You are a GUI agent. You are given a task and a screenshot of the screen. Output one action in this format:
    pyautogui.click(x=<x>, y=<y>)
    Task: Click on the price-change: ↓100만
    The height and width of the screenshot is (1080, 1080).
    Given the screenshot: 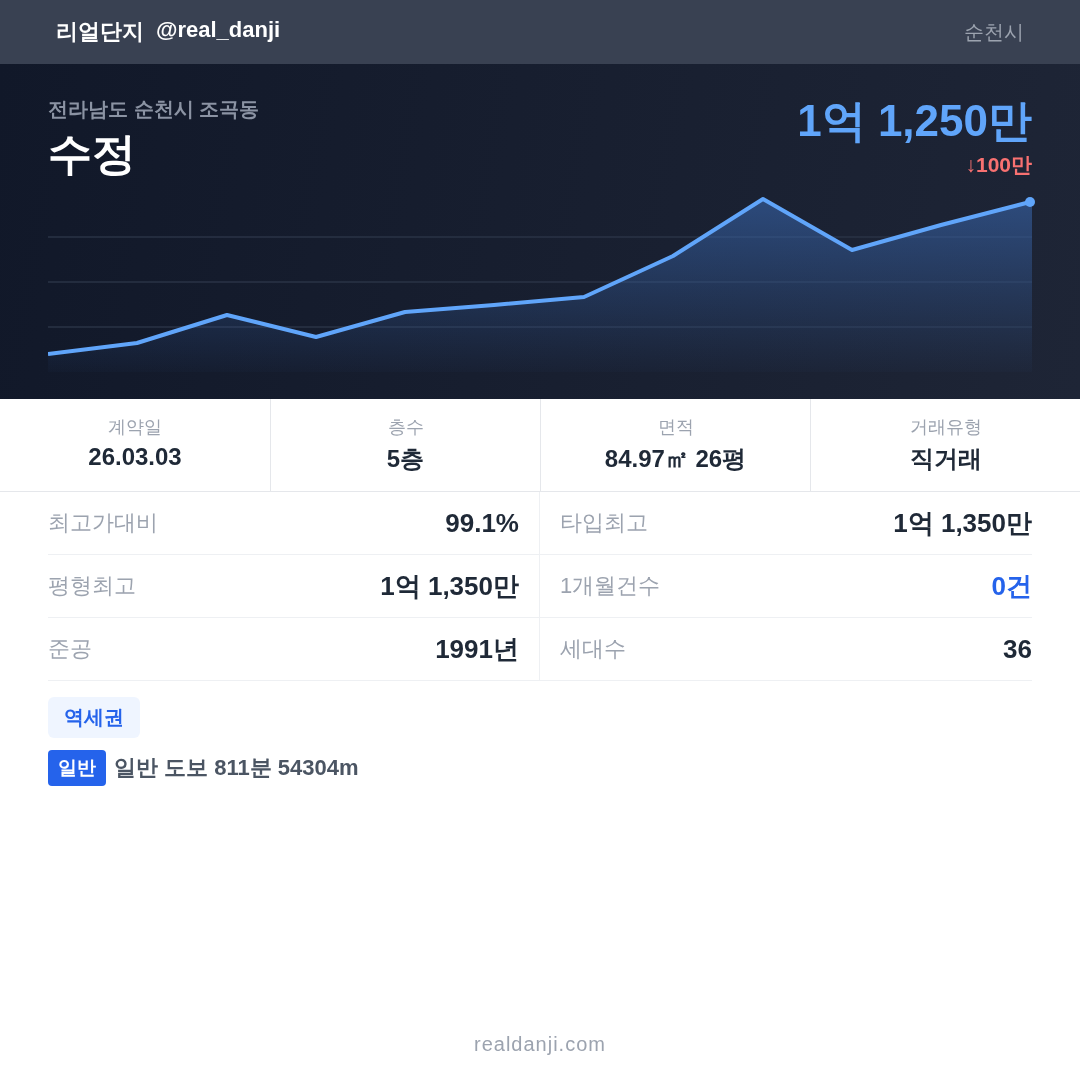 What is the action you would take?
    pyautogui.click(x=998, y=165)
    